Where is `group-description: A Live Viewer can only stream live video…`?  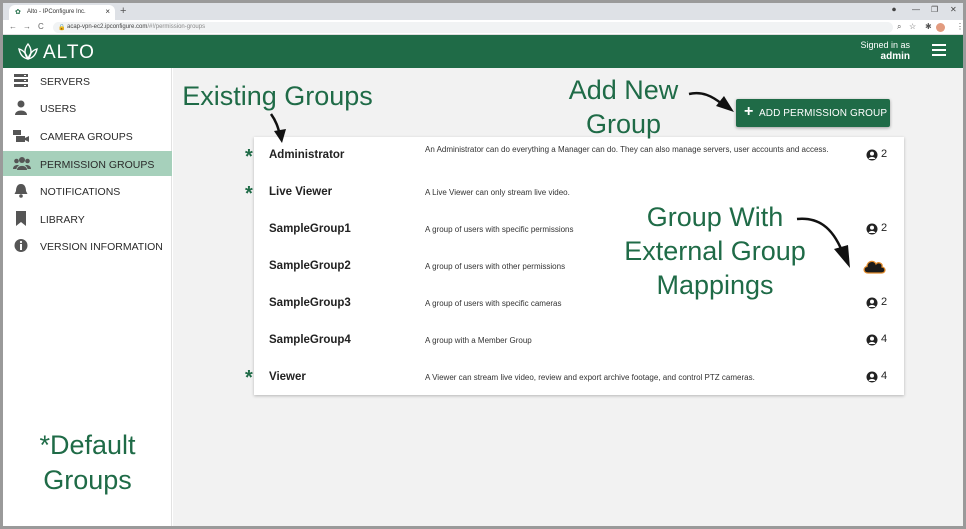 group-description: A Live Viewer can only stream live video… is located at coordinates (497, 192).